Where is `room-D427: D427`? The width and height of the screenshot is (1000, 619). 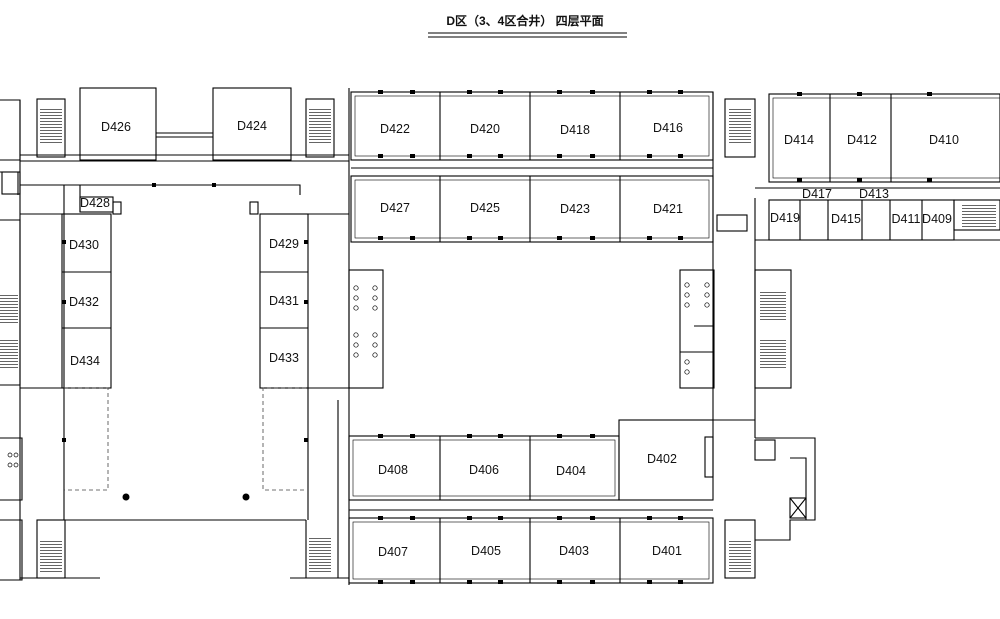
room-D427: D427 is located at coordinates (395, 208).